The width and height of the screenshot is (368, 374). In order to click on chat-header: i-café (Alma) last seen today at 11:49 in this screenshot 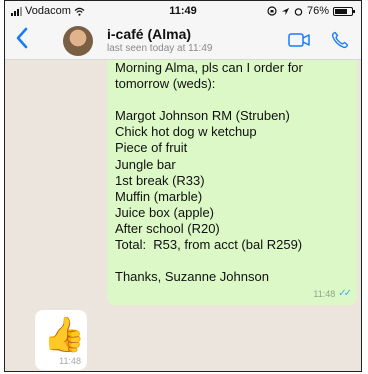, I will do `click(183, 40)`.